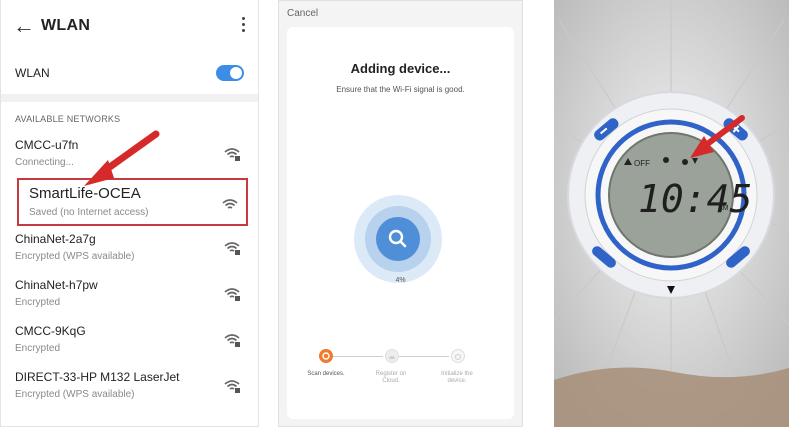 The height and width of the screenshot is (427, 789). Describe the element at coordinates (129, 249) in the screenshot. I see `network-item-chinanet-2a7g: ChinaNet-2a7g Encrypted (WPS available)` at that location.